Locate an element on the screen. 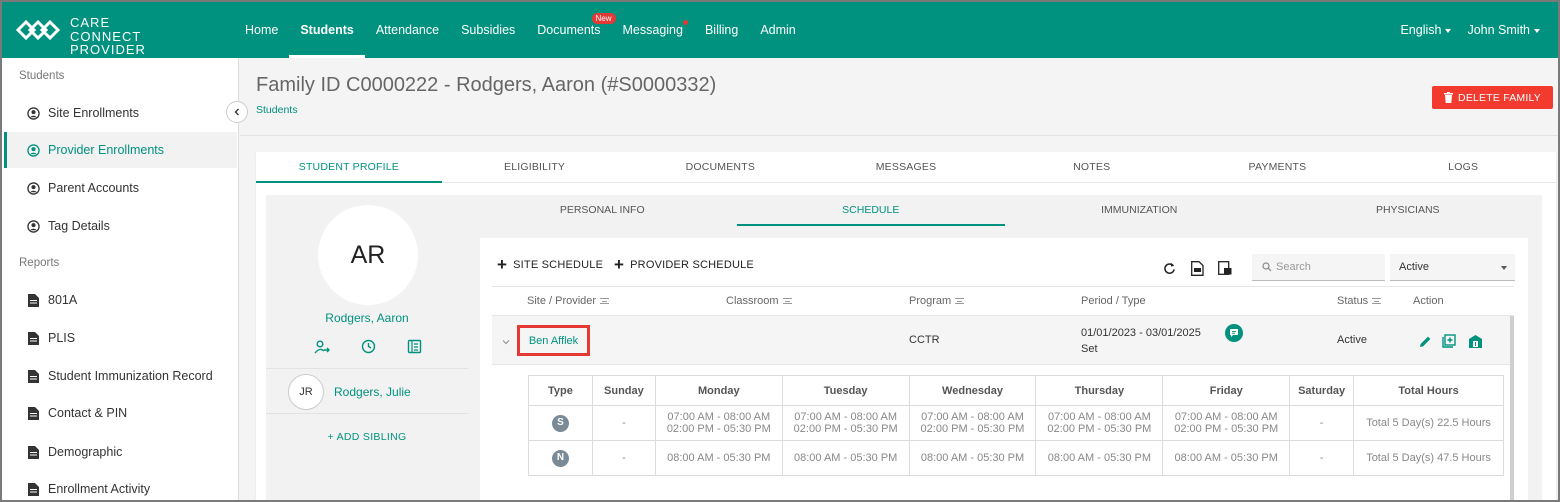 The image size is (1560, 502). clock-icon is located at coordinates (368, 347).